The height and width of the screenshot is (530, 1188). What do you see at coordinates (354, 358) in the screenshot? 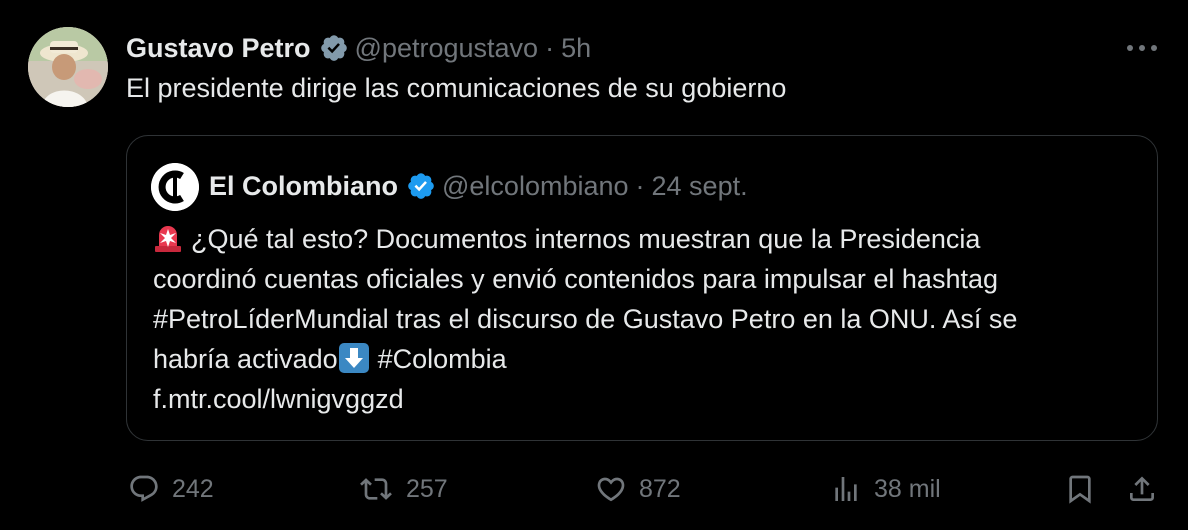
I see `down-arrow-emoji` at bounding box center [354, 358].